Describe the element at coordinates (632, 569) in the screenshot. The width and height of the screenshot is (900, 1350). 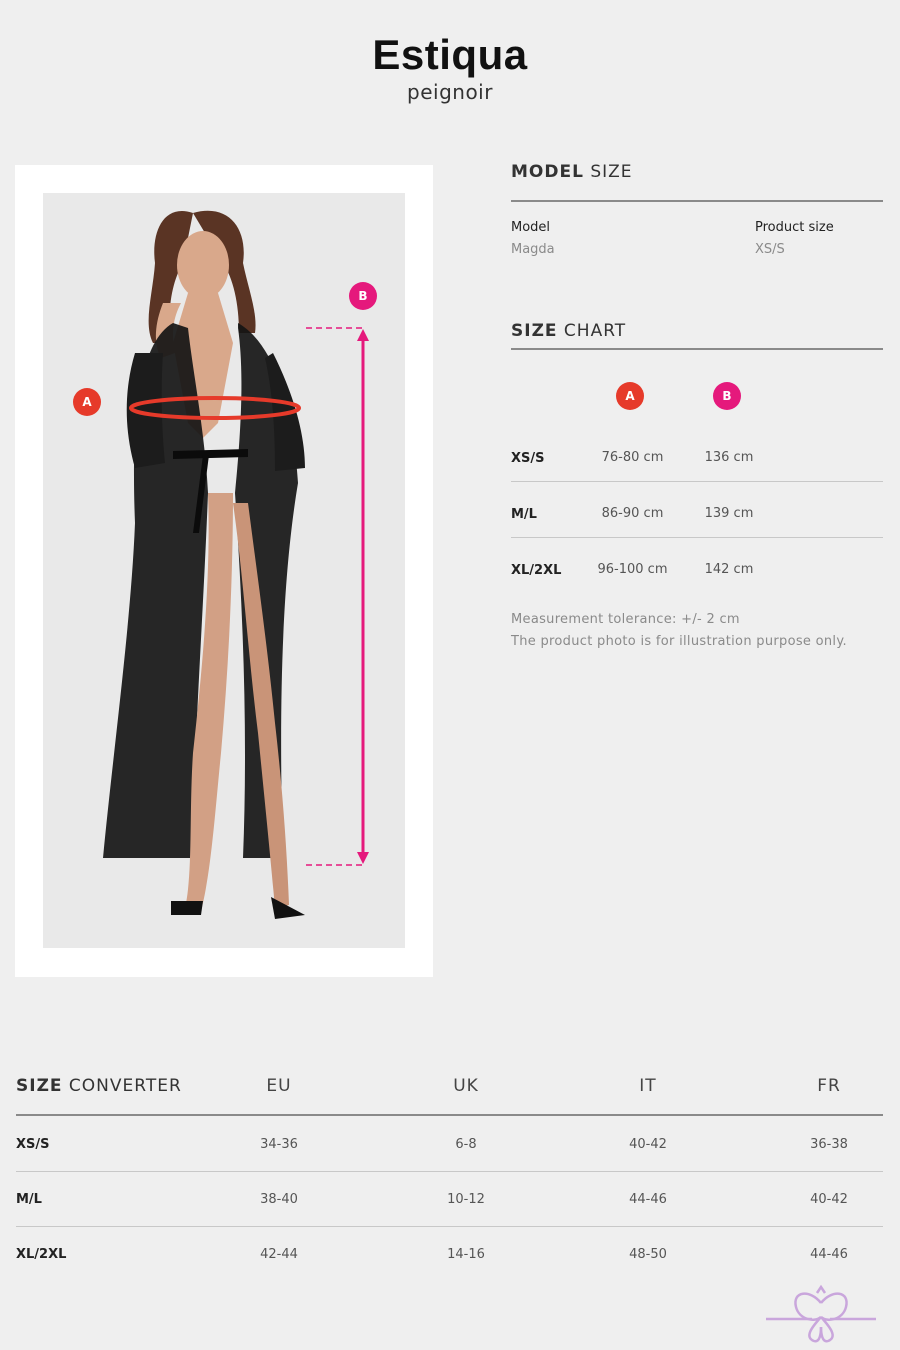
I see `measurement-a-value: 96-100 cm` at that location.